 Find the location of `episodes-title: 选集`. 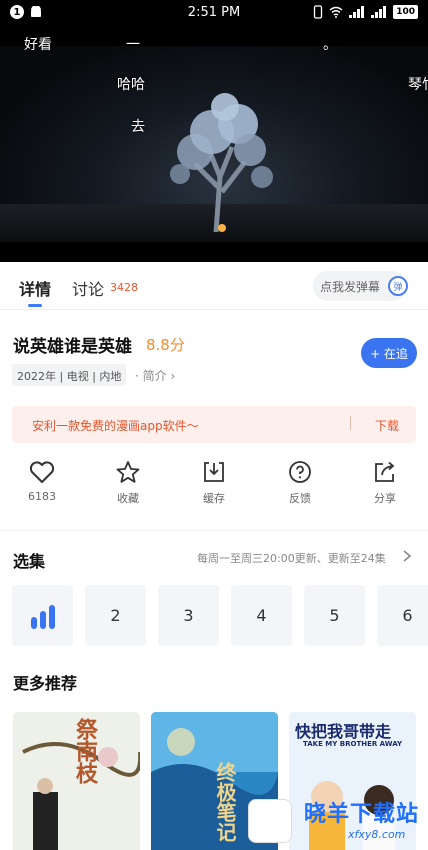

episodes-title: 选集 is located at coordinates (29, 561).